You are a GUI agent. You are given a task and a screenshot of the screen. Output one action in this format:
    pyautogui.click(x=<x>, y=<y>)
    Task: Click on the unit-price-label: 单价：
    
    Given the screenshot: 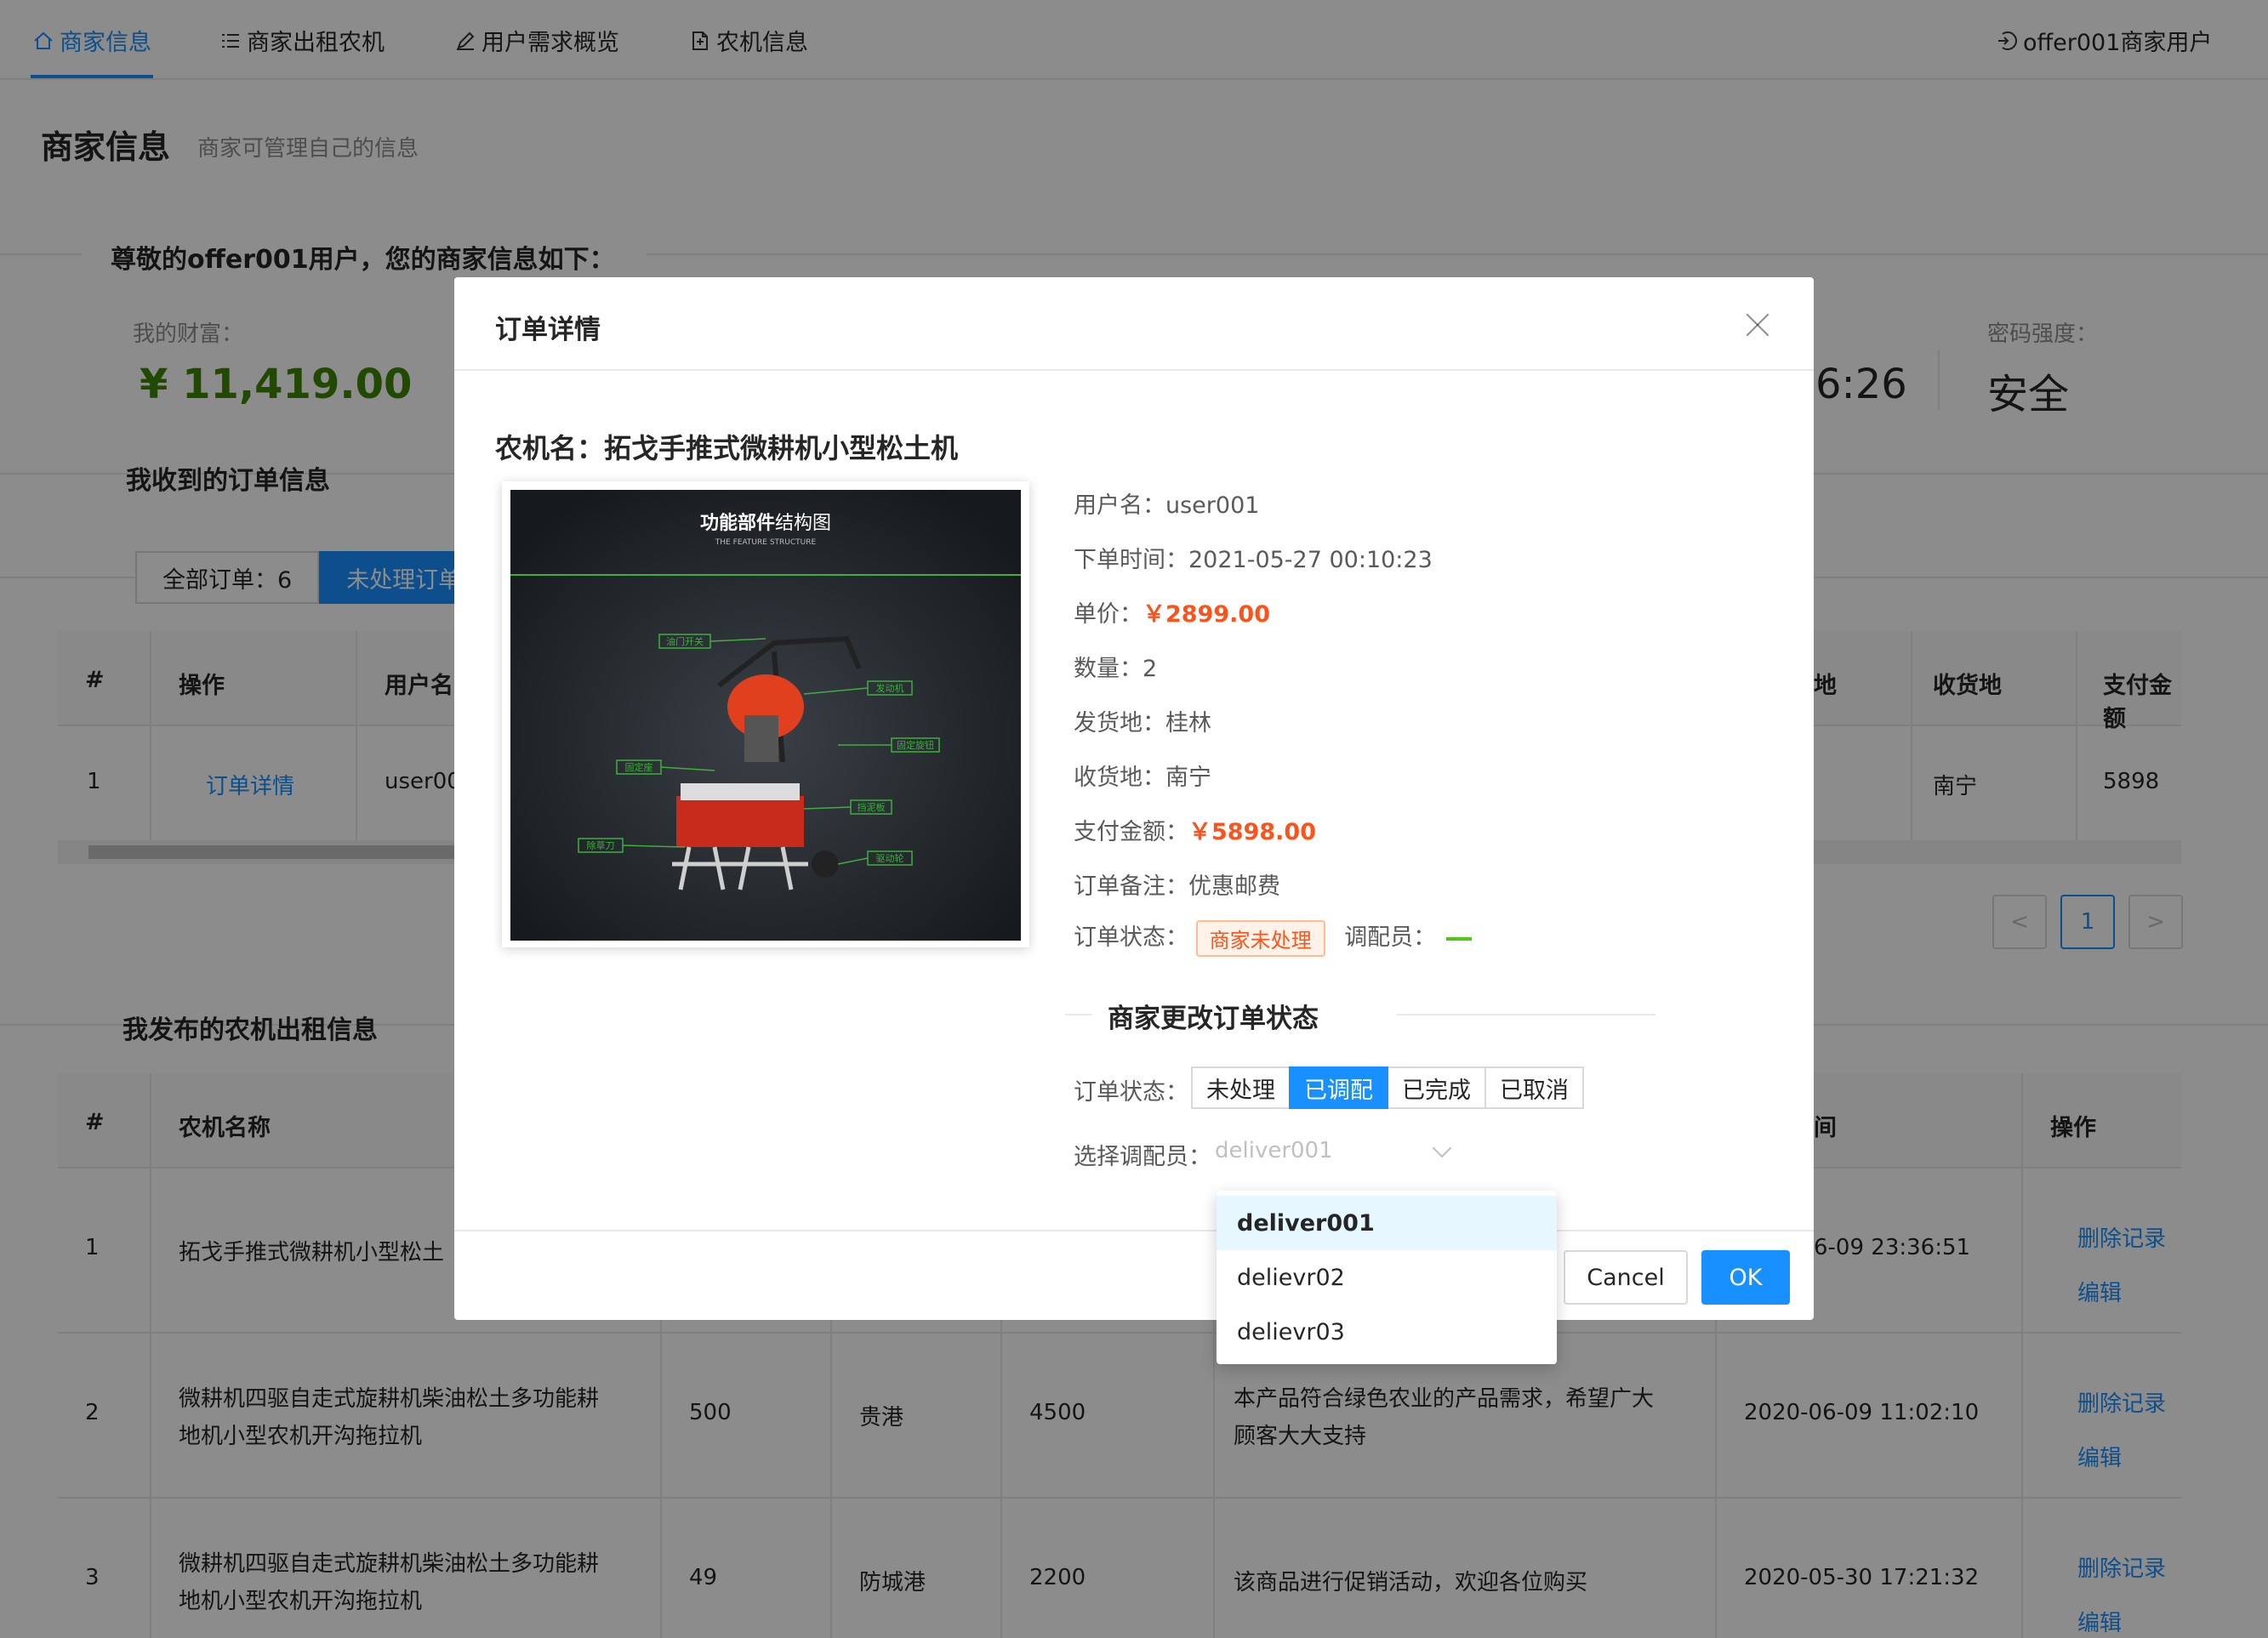 What is the action you would take?
    pyautogui.click(x=1109, y=614)
    